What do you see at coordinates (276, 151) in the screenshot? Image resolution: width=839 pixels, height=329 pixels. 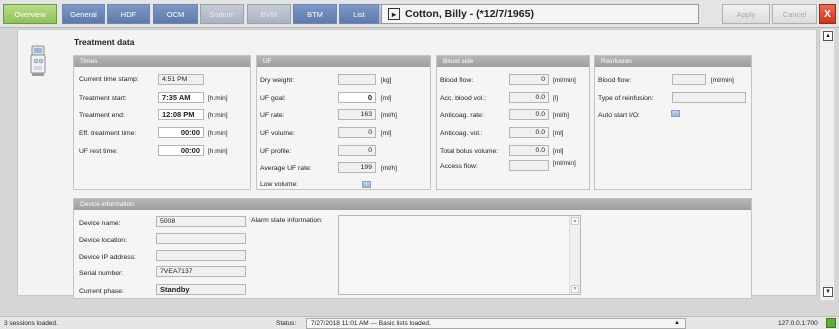 I see `uf-profile-label: UF profile:` at bounding box center [276, 151].